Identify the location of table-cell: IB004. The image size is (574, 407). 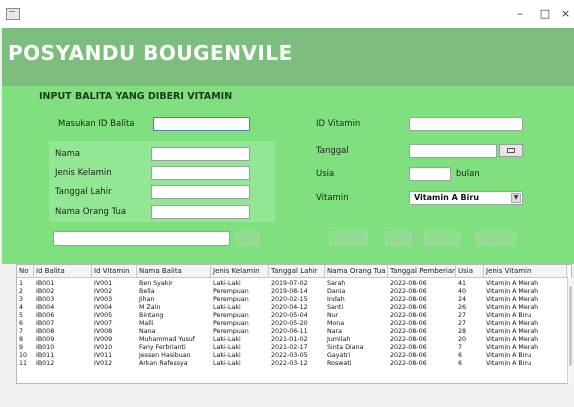
(45, 307).